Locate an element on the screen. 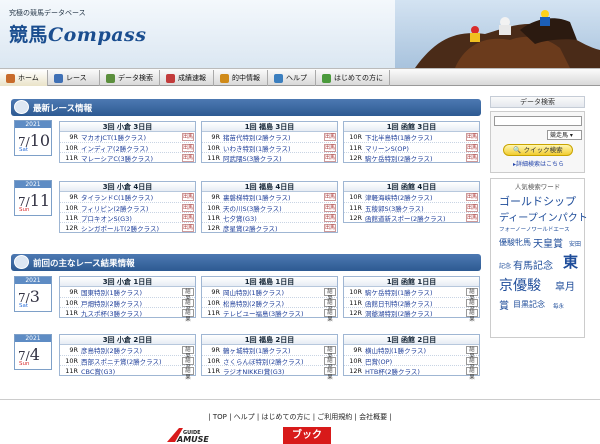  race-row: 9R鶴ヶ城特別(1勝クラス) 結果 is located at coordinates (269, 352).